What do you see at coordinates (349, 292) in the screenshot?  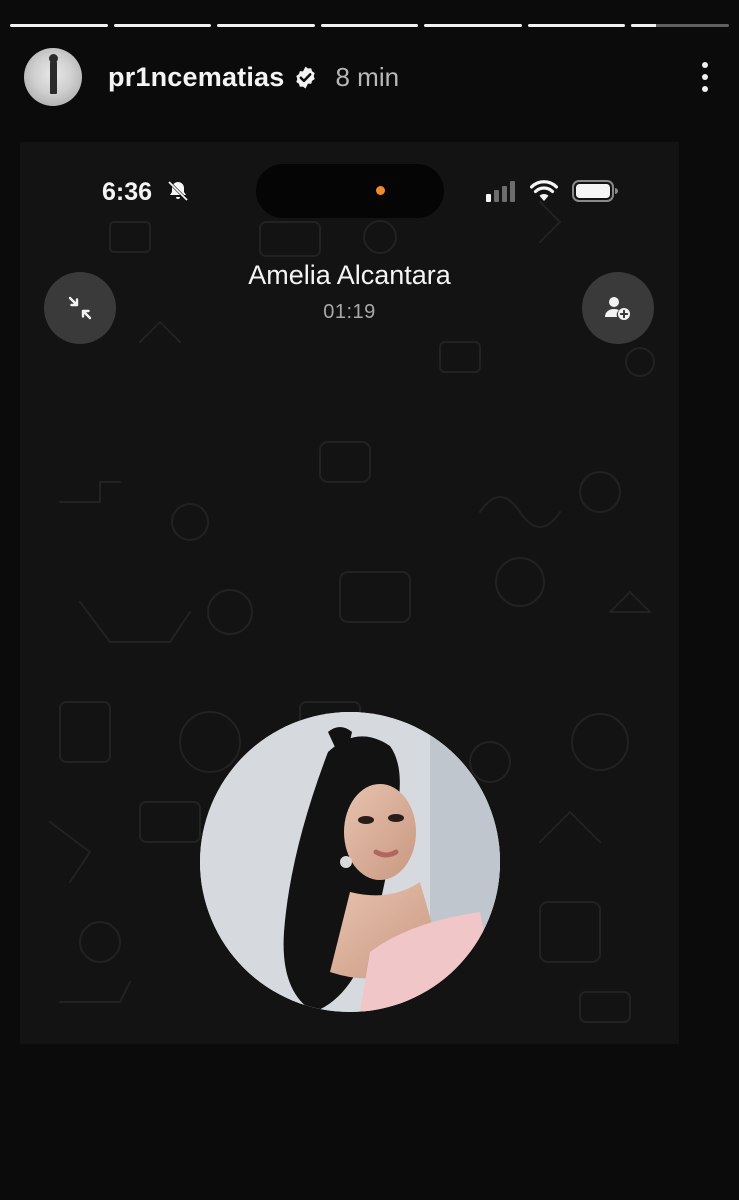 I see `call-header: Amelia Alcantara 01:19` at bounding box center [349, 292].